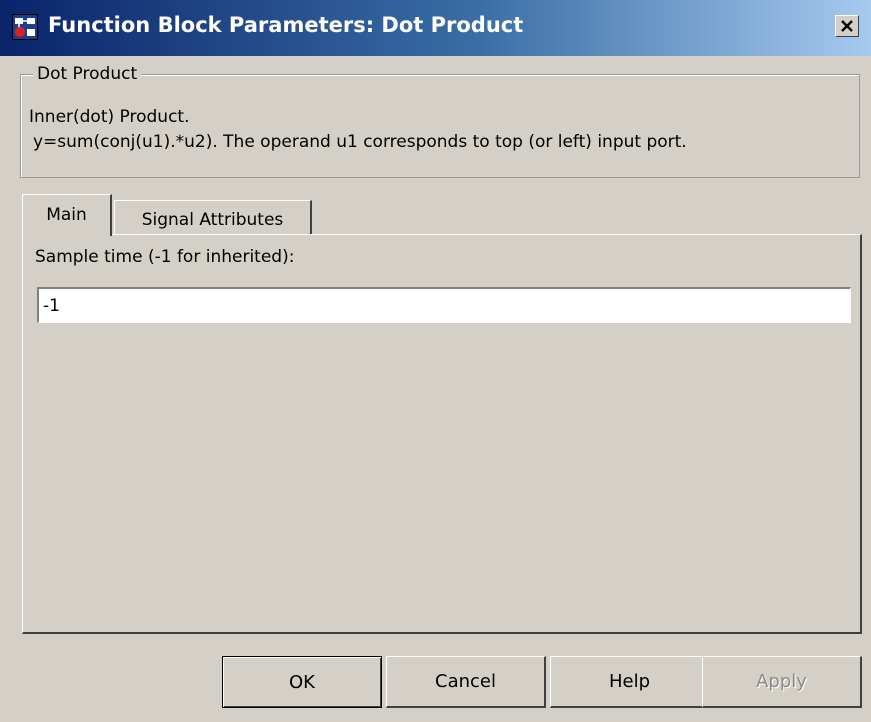 The image size is (871, 722). Describe the element at coordinates (630, 682) in the screenshot. I see `help-button: Help` at that location.